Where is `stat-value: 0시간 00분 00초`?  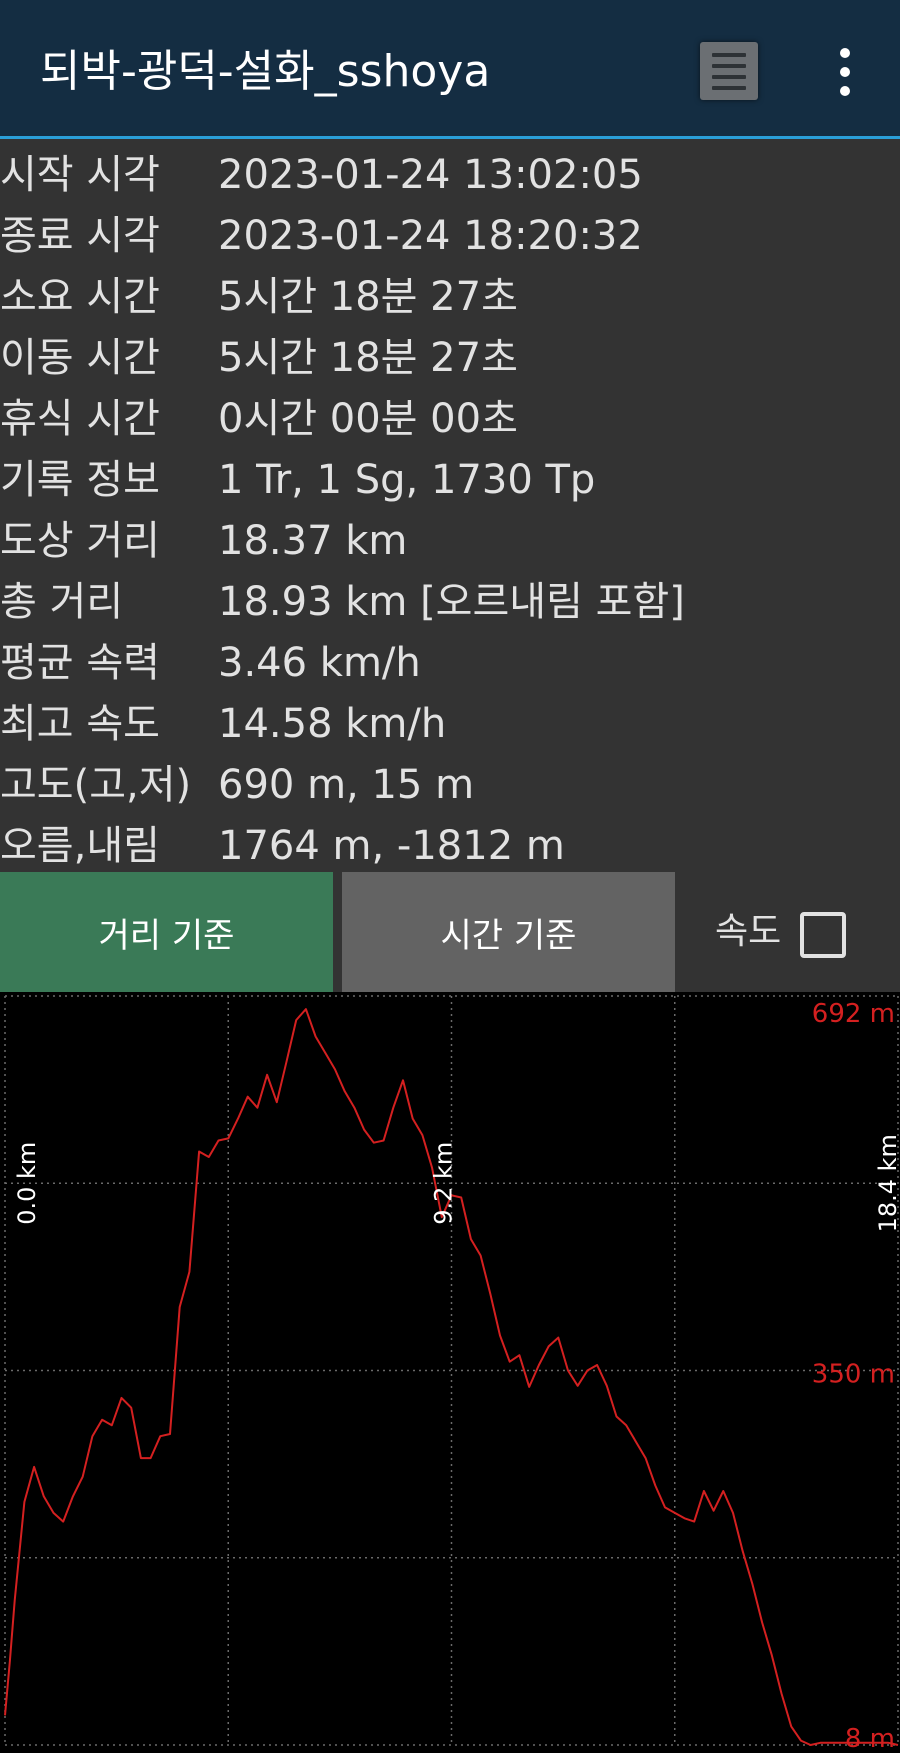
stat-value: 0시간 00분 00초 is located at coordinates (368, 419).